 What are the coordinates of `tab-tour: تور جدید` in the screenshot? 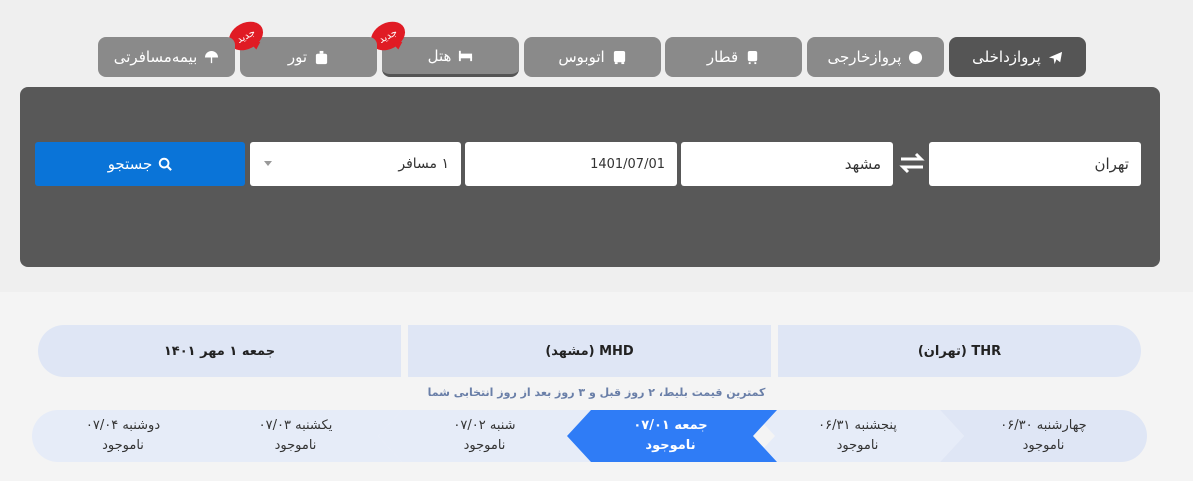 It's located at (300, 46).